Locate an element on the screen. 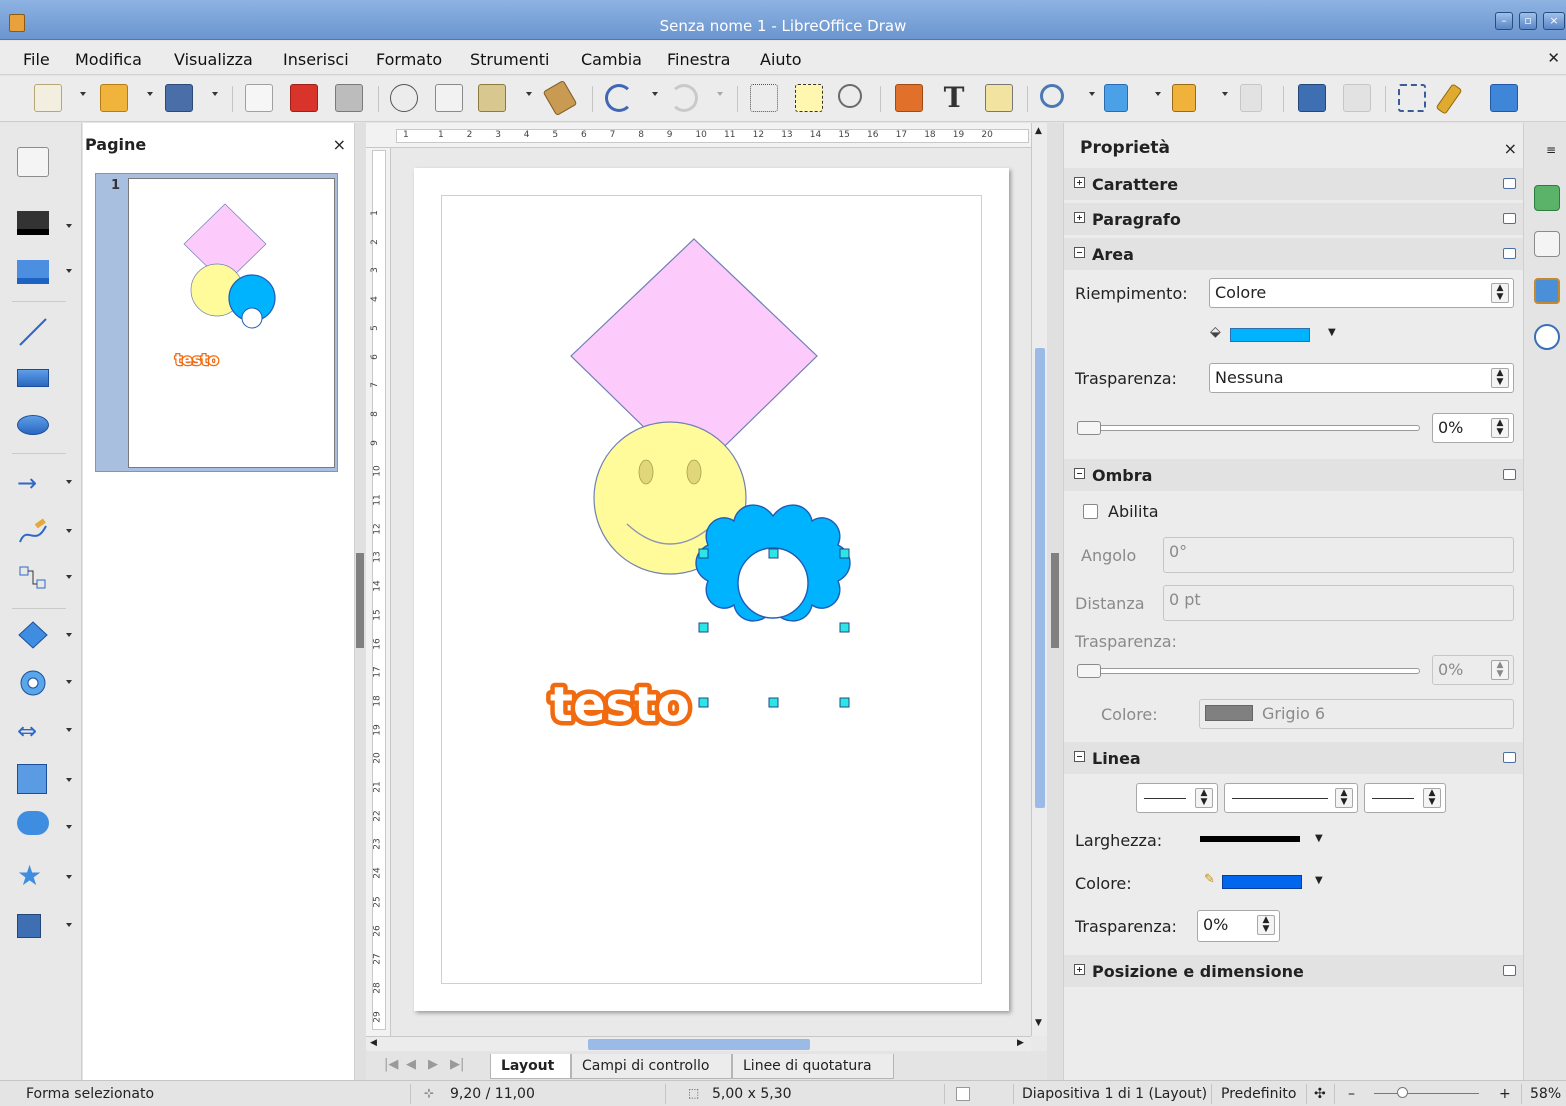  horizontal-scroll-thumb is located at coordinates (699, 1044).